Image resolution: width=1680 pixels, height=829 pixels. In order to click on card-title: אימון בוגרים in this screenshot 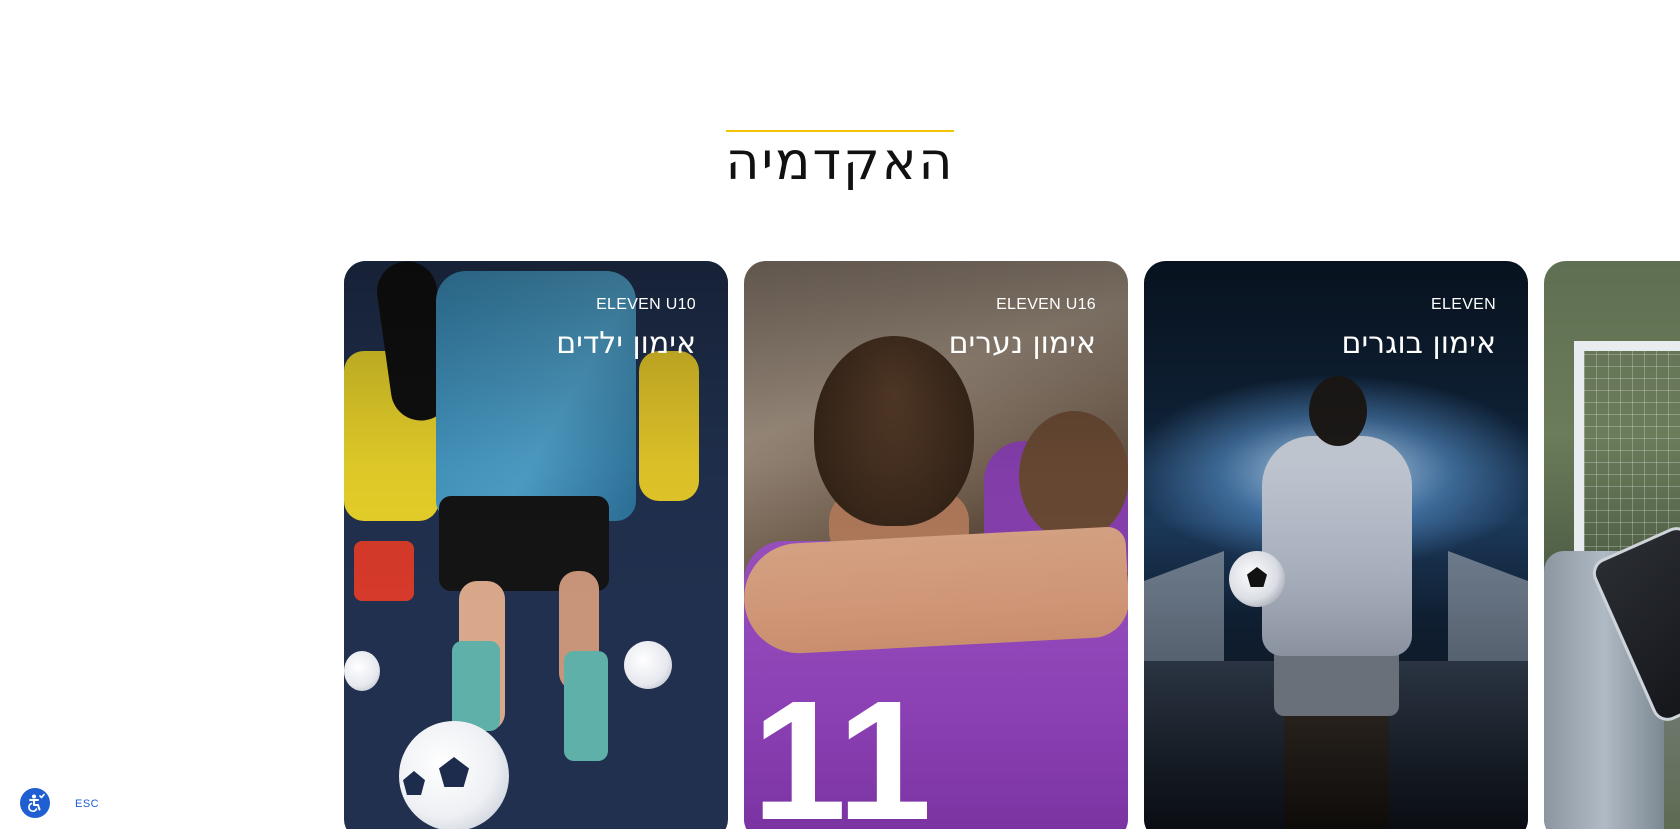, I will do `click(1418, 343)`.